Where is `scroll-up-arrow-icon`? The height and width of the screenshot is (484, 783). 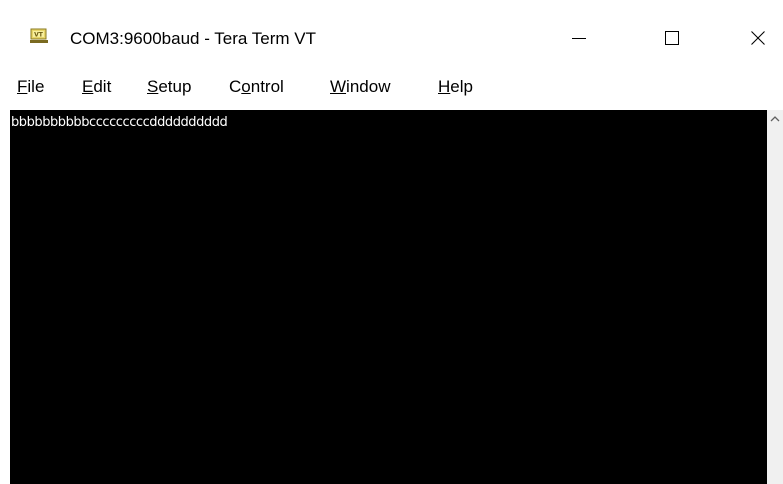 scroll-up-arrow-icon is located at coordinates (775, 119).